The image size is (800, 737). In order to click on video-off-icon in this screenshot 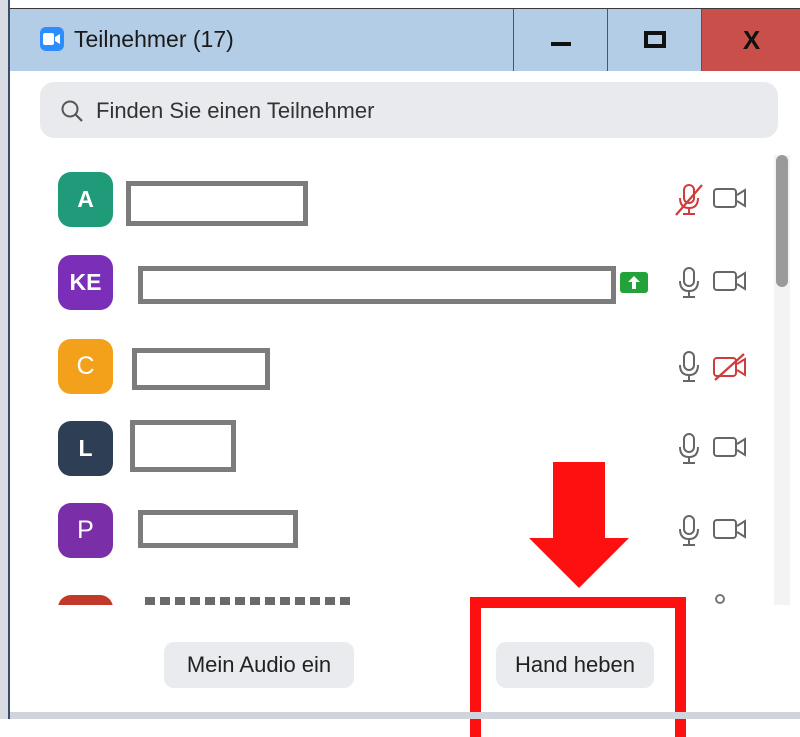, I will do `click(730, 367)`.